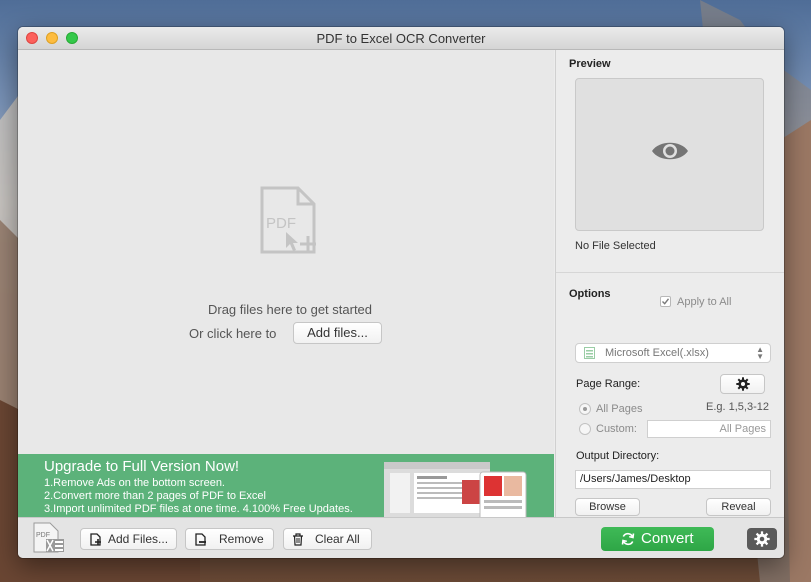  I want to click on all-pages-radio, so click(585, 409).